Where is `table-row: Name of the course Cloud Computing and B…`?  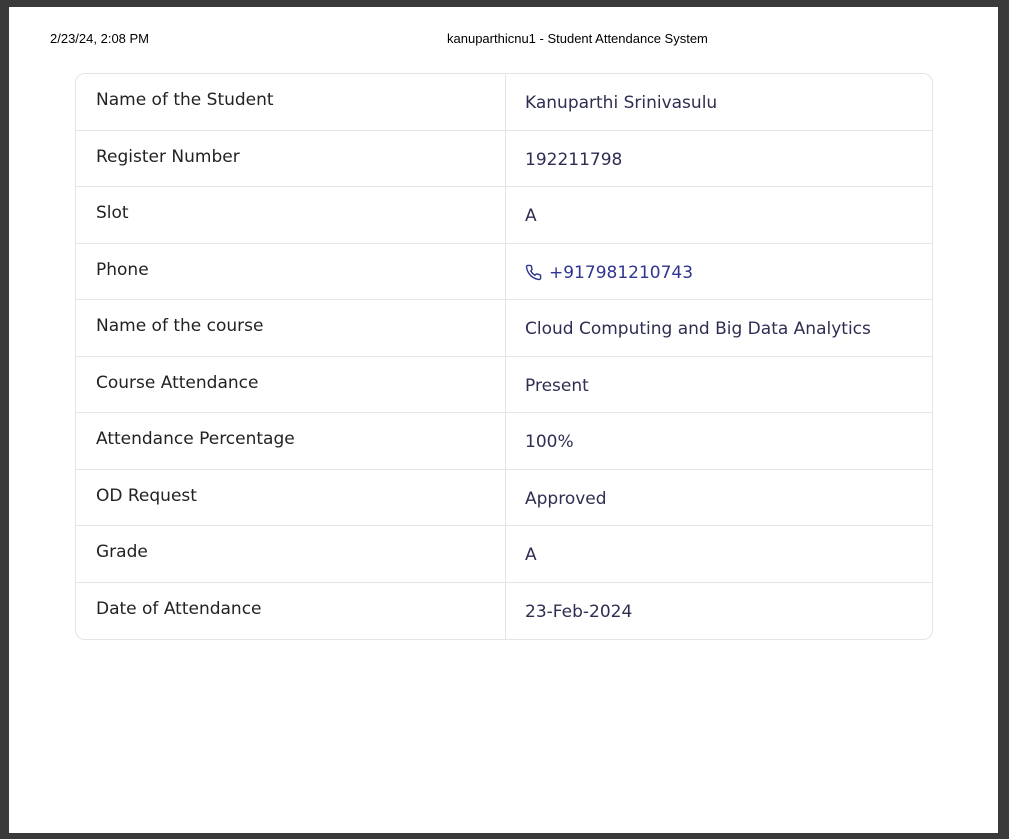
table-row: Name of the course Cloud Computing and B… is located at coordinates (504, 328).